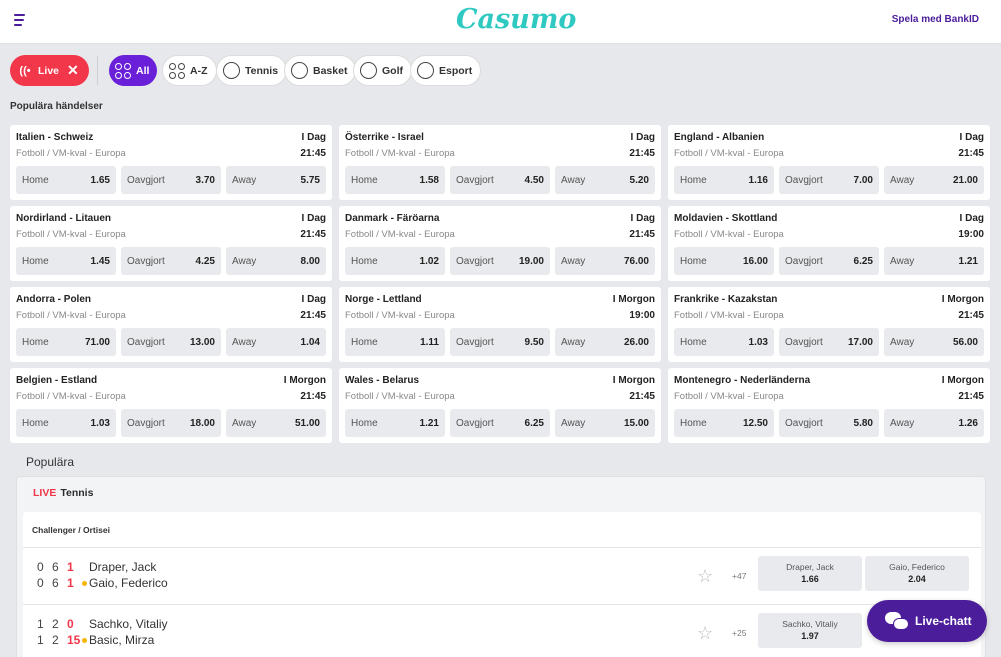  I want to click on all-filter-label: All, so click(143, 70).